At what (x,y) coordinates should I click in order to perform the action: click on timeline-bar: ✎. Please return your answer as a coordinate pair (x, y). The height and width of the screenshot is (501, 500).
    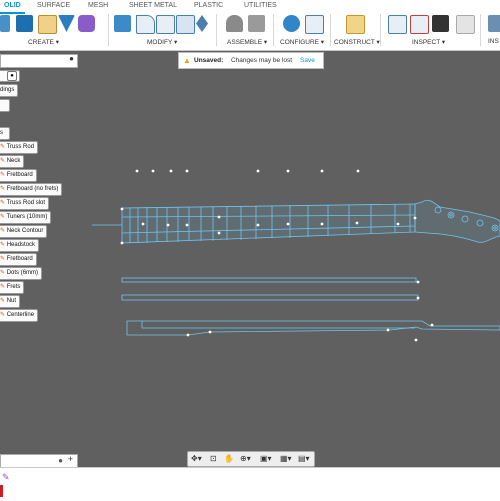
    Looking at the image, I should click on (250, 484).